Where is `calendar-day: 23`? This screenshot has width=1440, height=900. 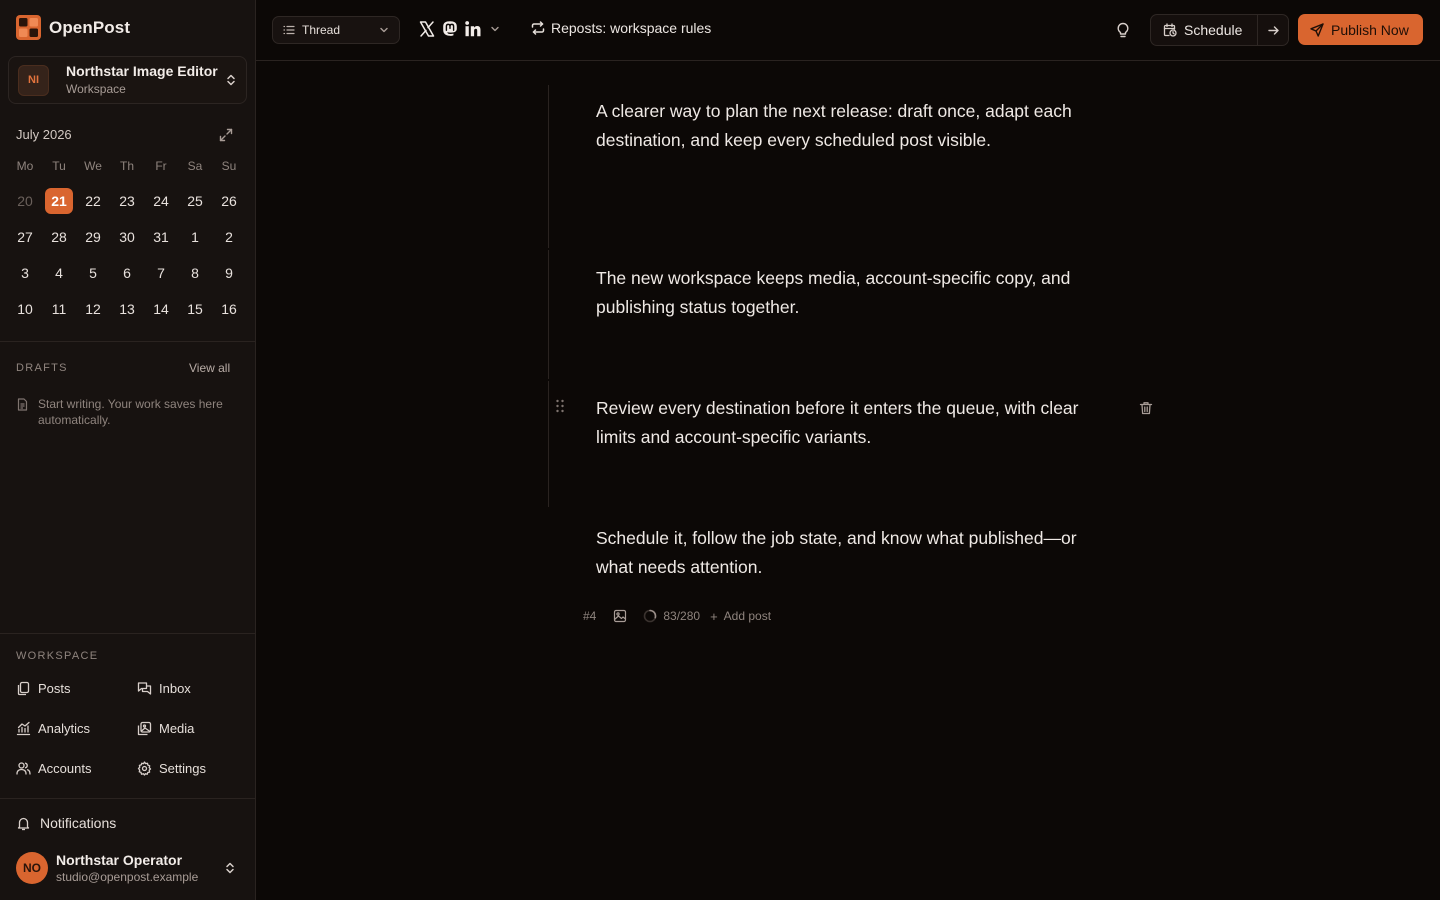 calendar-day: 23 is located at coordinates (127, 201).